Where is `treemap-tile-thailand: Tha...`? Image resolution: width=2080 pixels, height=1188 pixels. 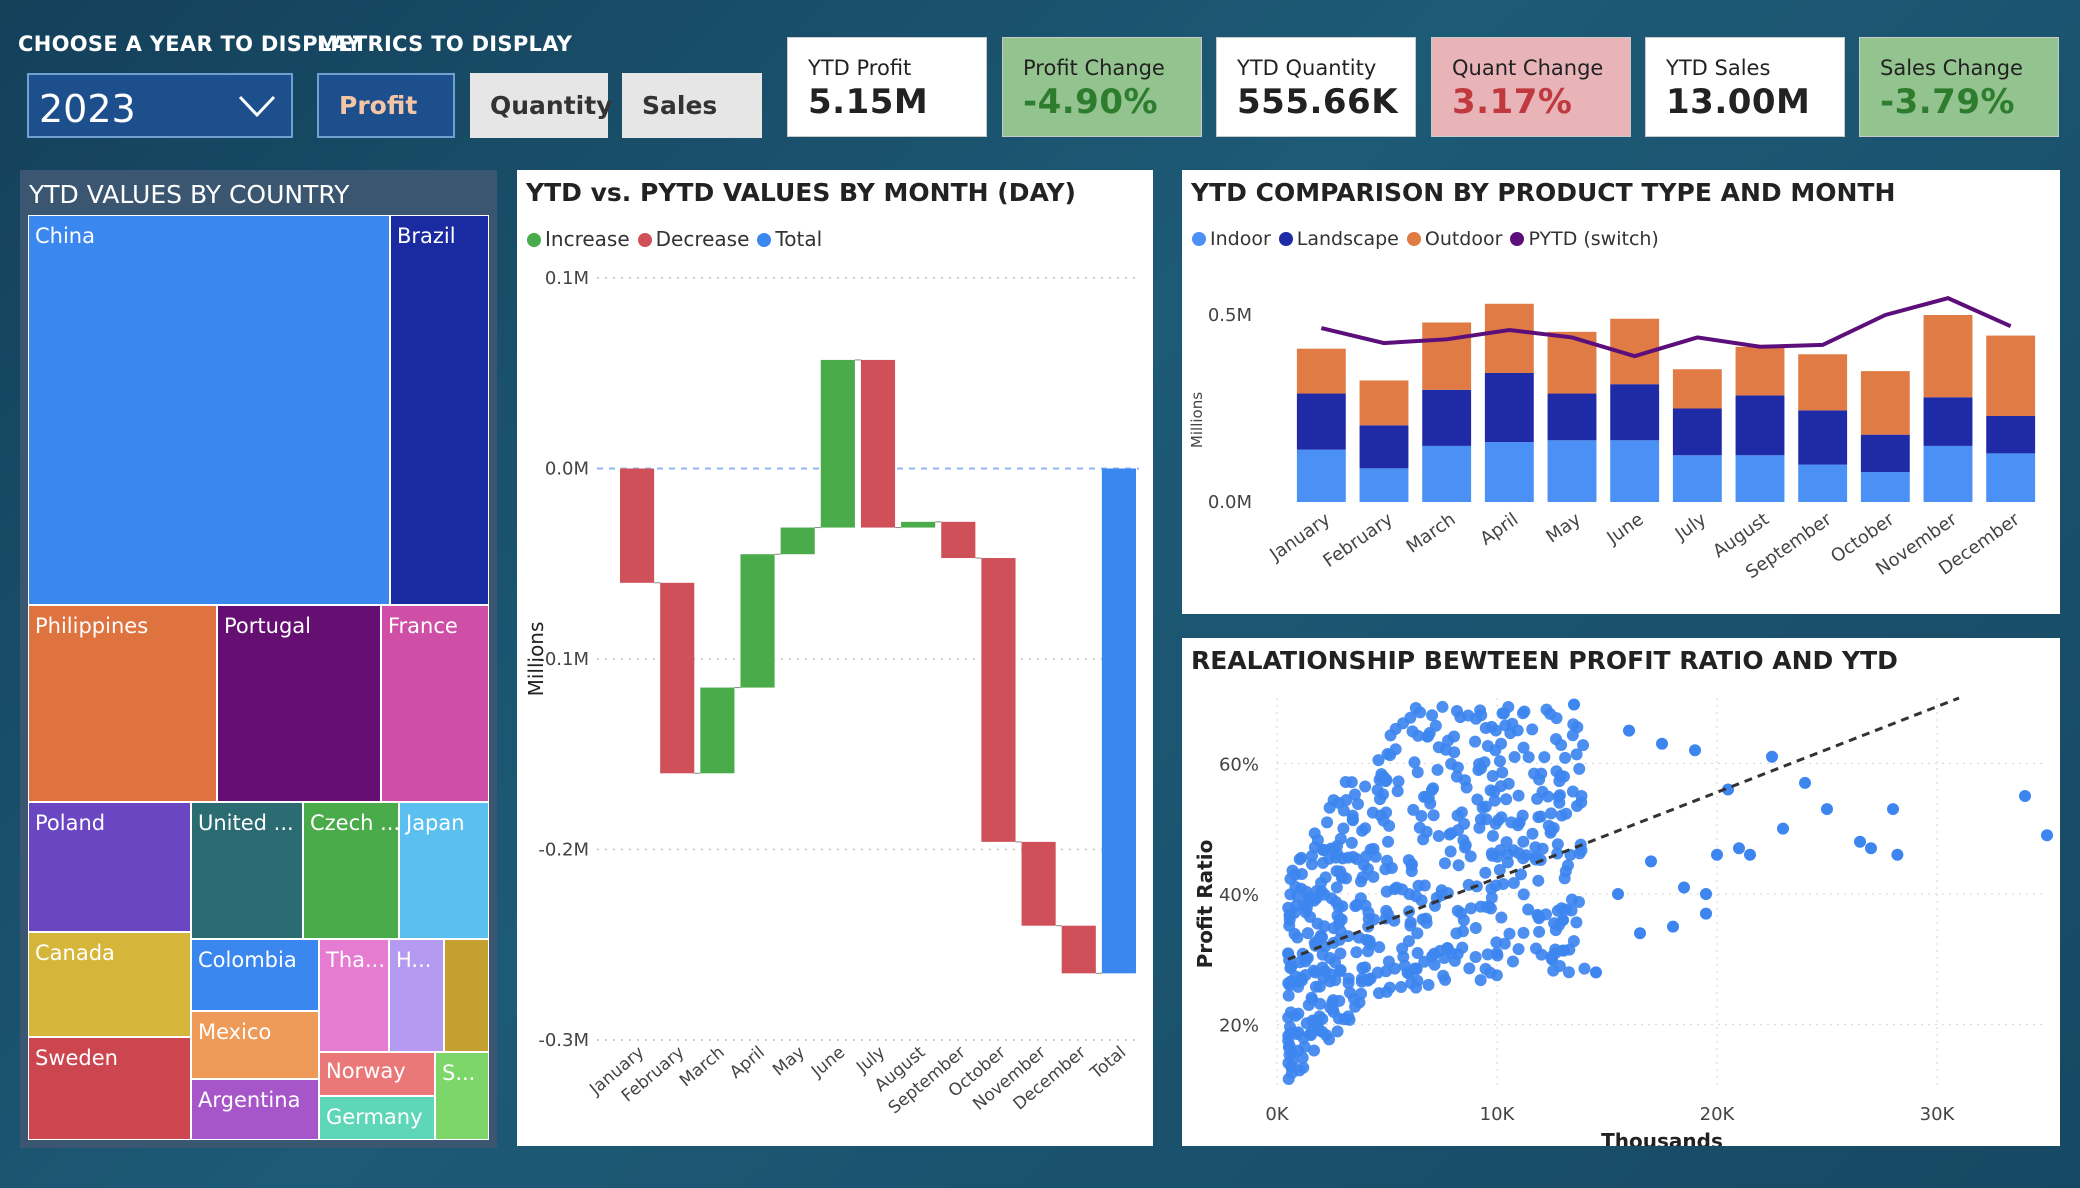 treemap-tile-thailand: Tha... is located at coordinates (354, 995).